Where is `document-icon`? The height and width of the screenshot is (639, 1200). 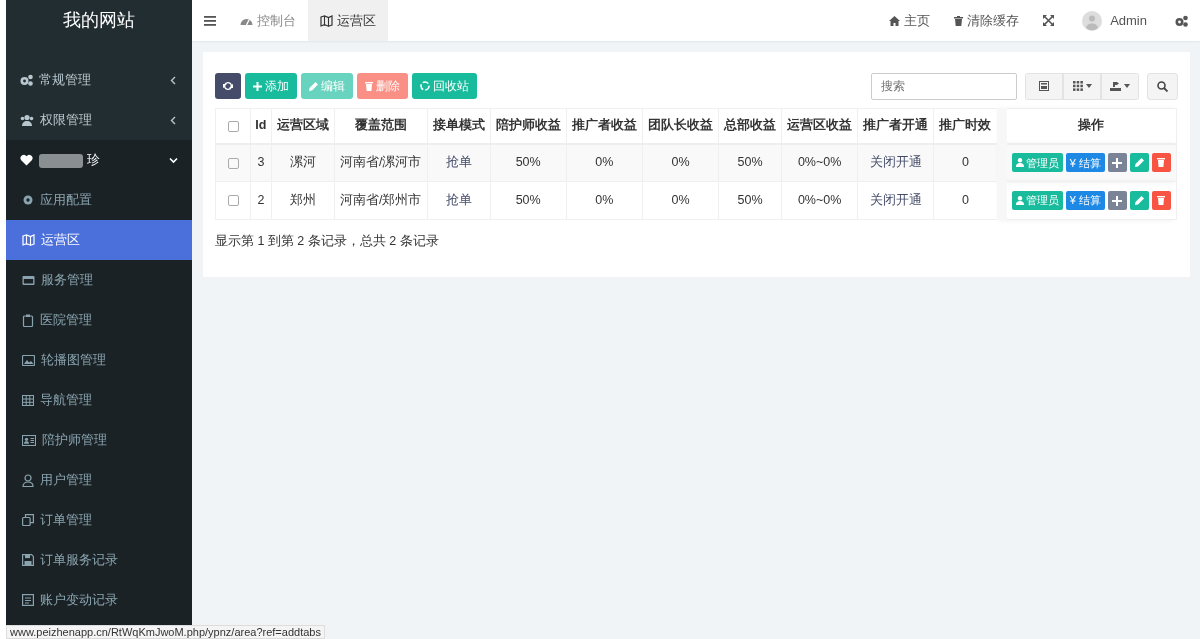 document-icon is located at coordinates (28, 600).